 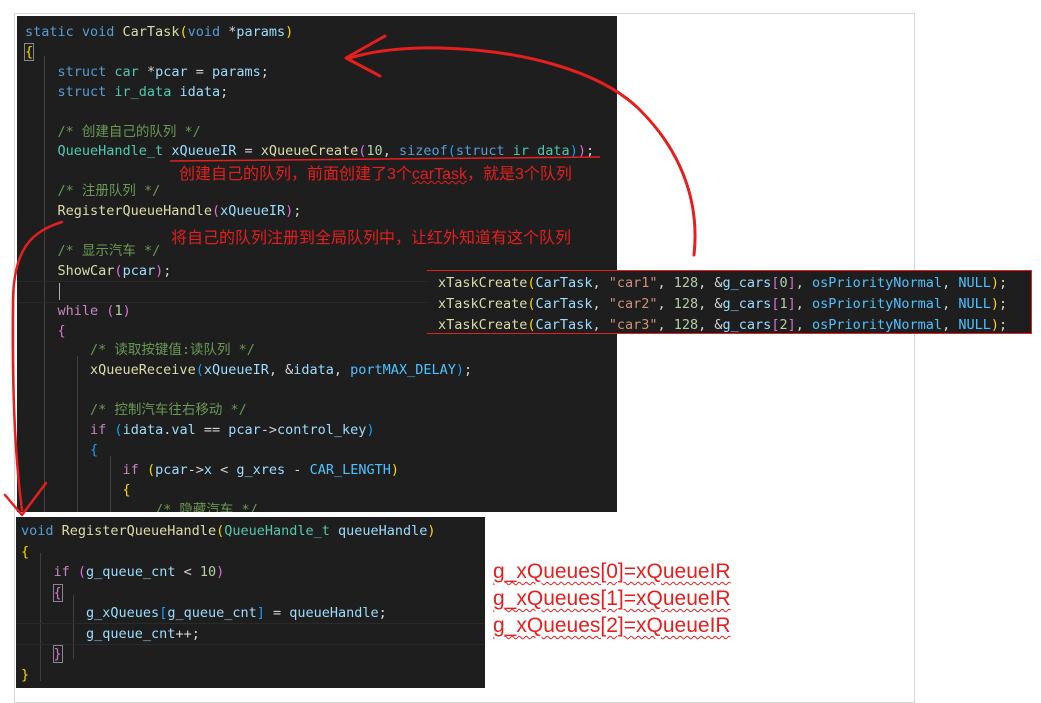 I want to click on code-token: queueHandle, so click(x=383, y=531).